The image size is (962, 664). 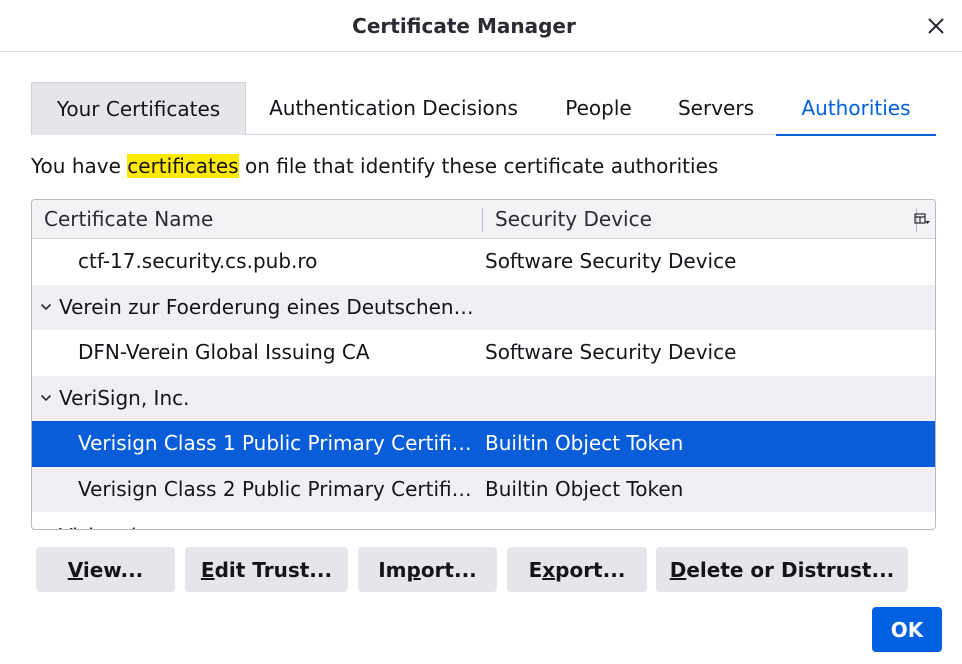 What do you see at coordinates (483, 398) in the screenshot?
I see `tree-group-row: VeriSign, Inc.` at bounding box center [483, 398].